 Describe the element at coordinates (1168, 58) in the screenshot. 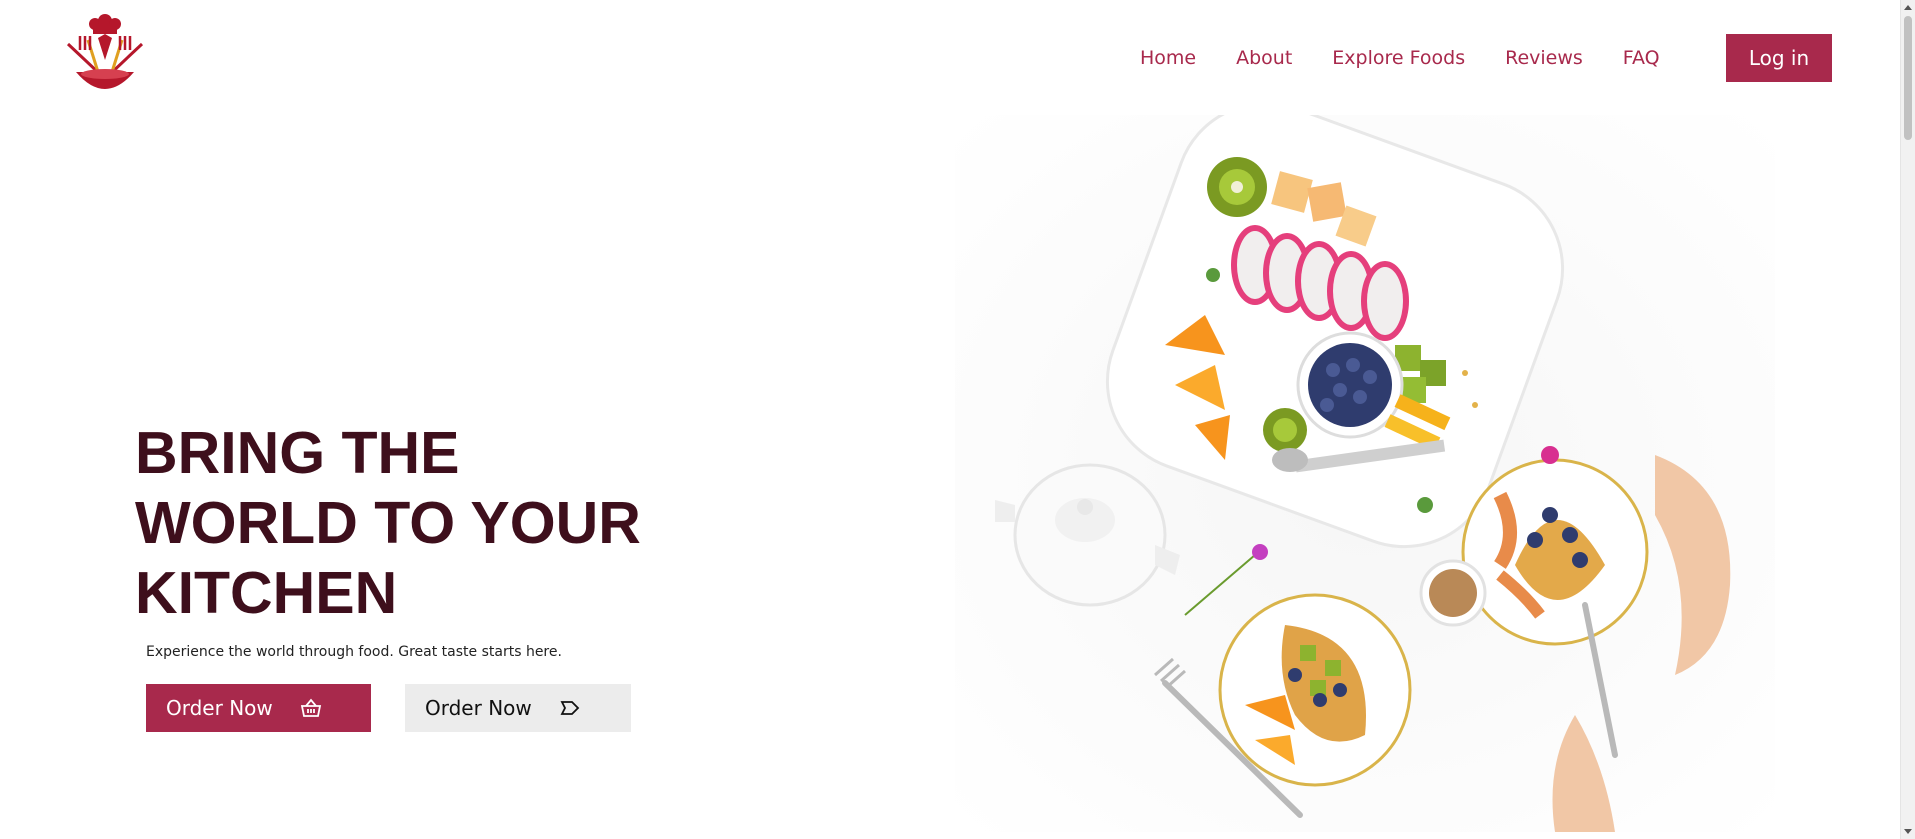

I see `nav-home: Home` at that location.